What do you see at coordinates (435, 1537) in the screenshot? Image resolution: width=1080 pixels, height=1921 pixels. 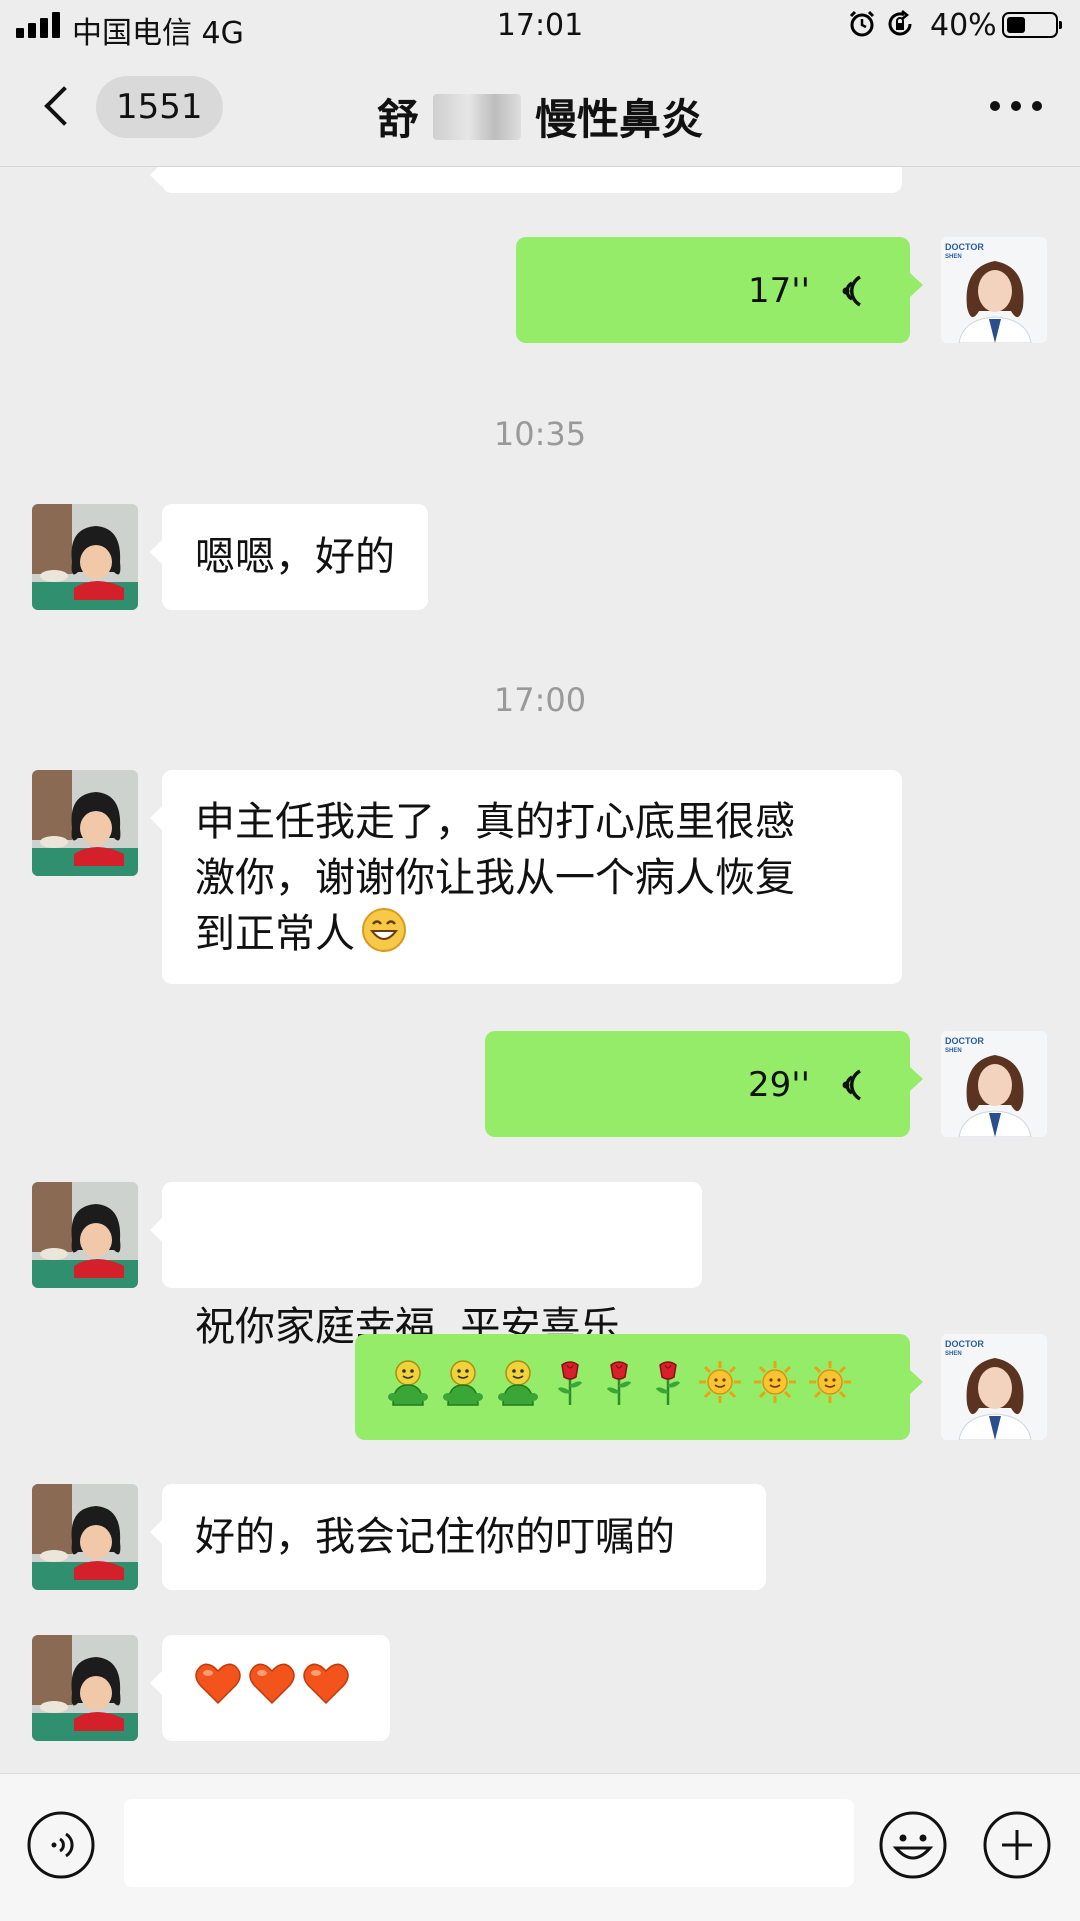 I see `message-text: 好的，我会记住你的叮嘱的` at bounding box center [435, 1537].